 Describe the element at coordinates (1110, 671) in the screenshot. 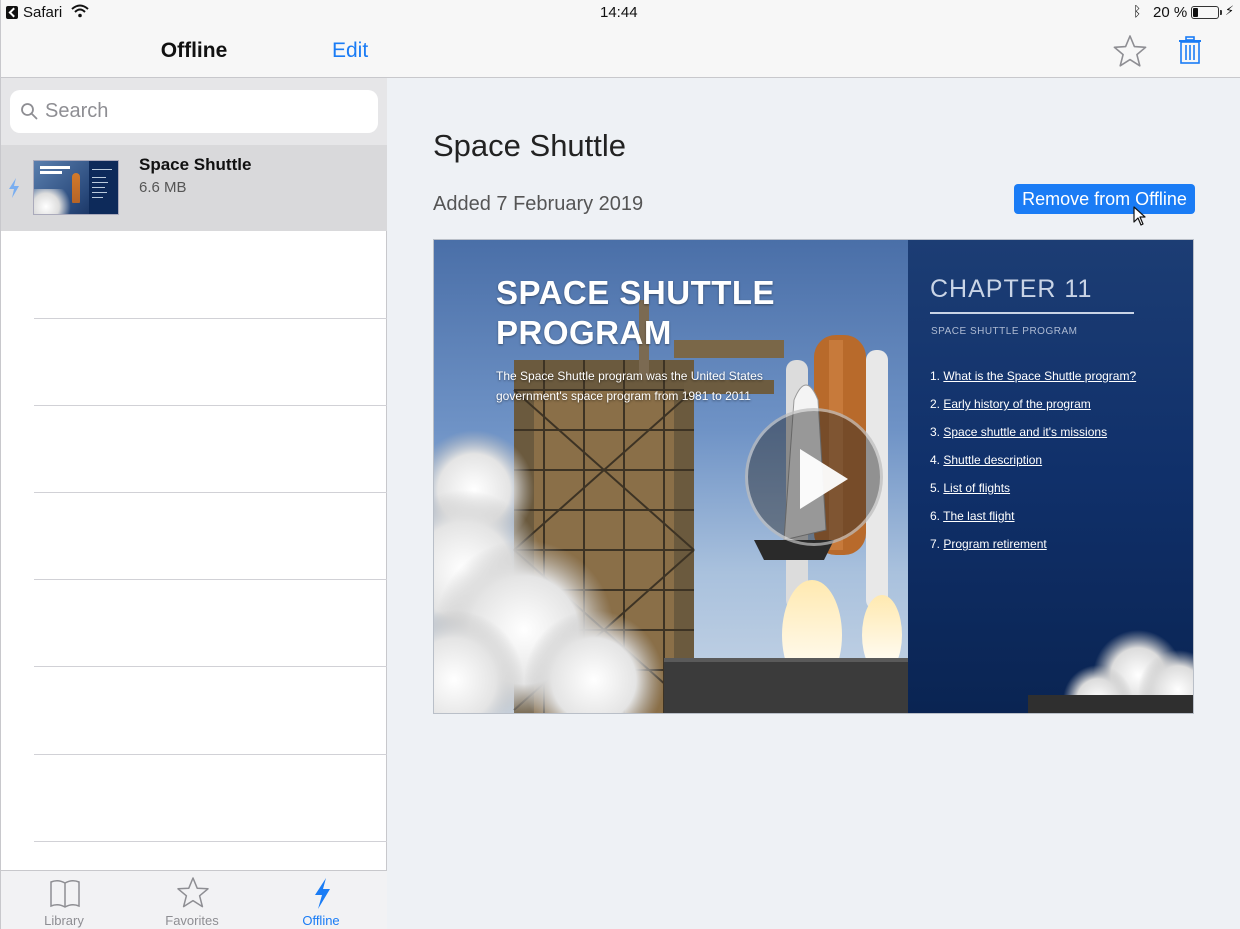

I see `panel-smoke-illustration` at that location.